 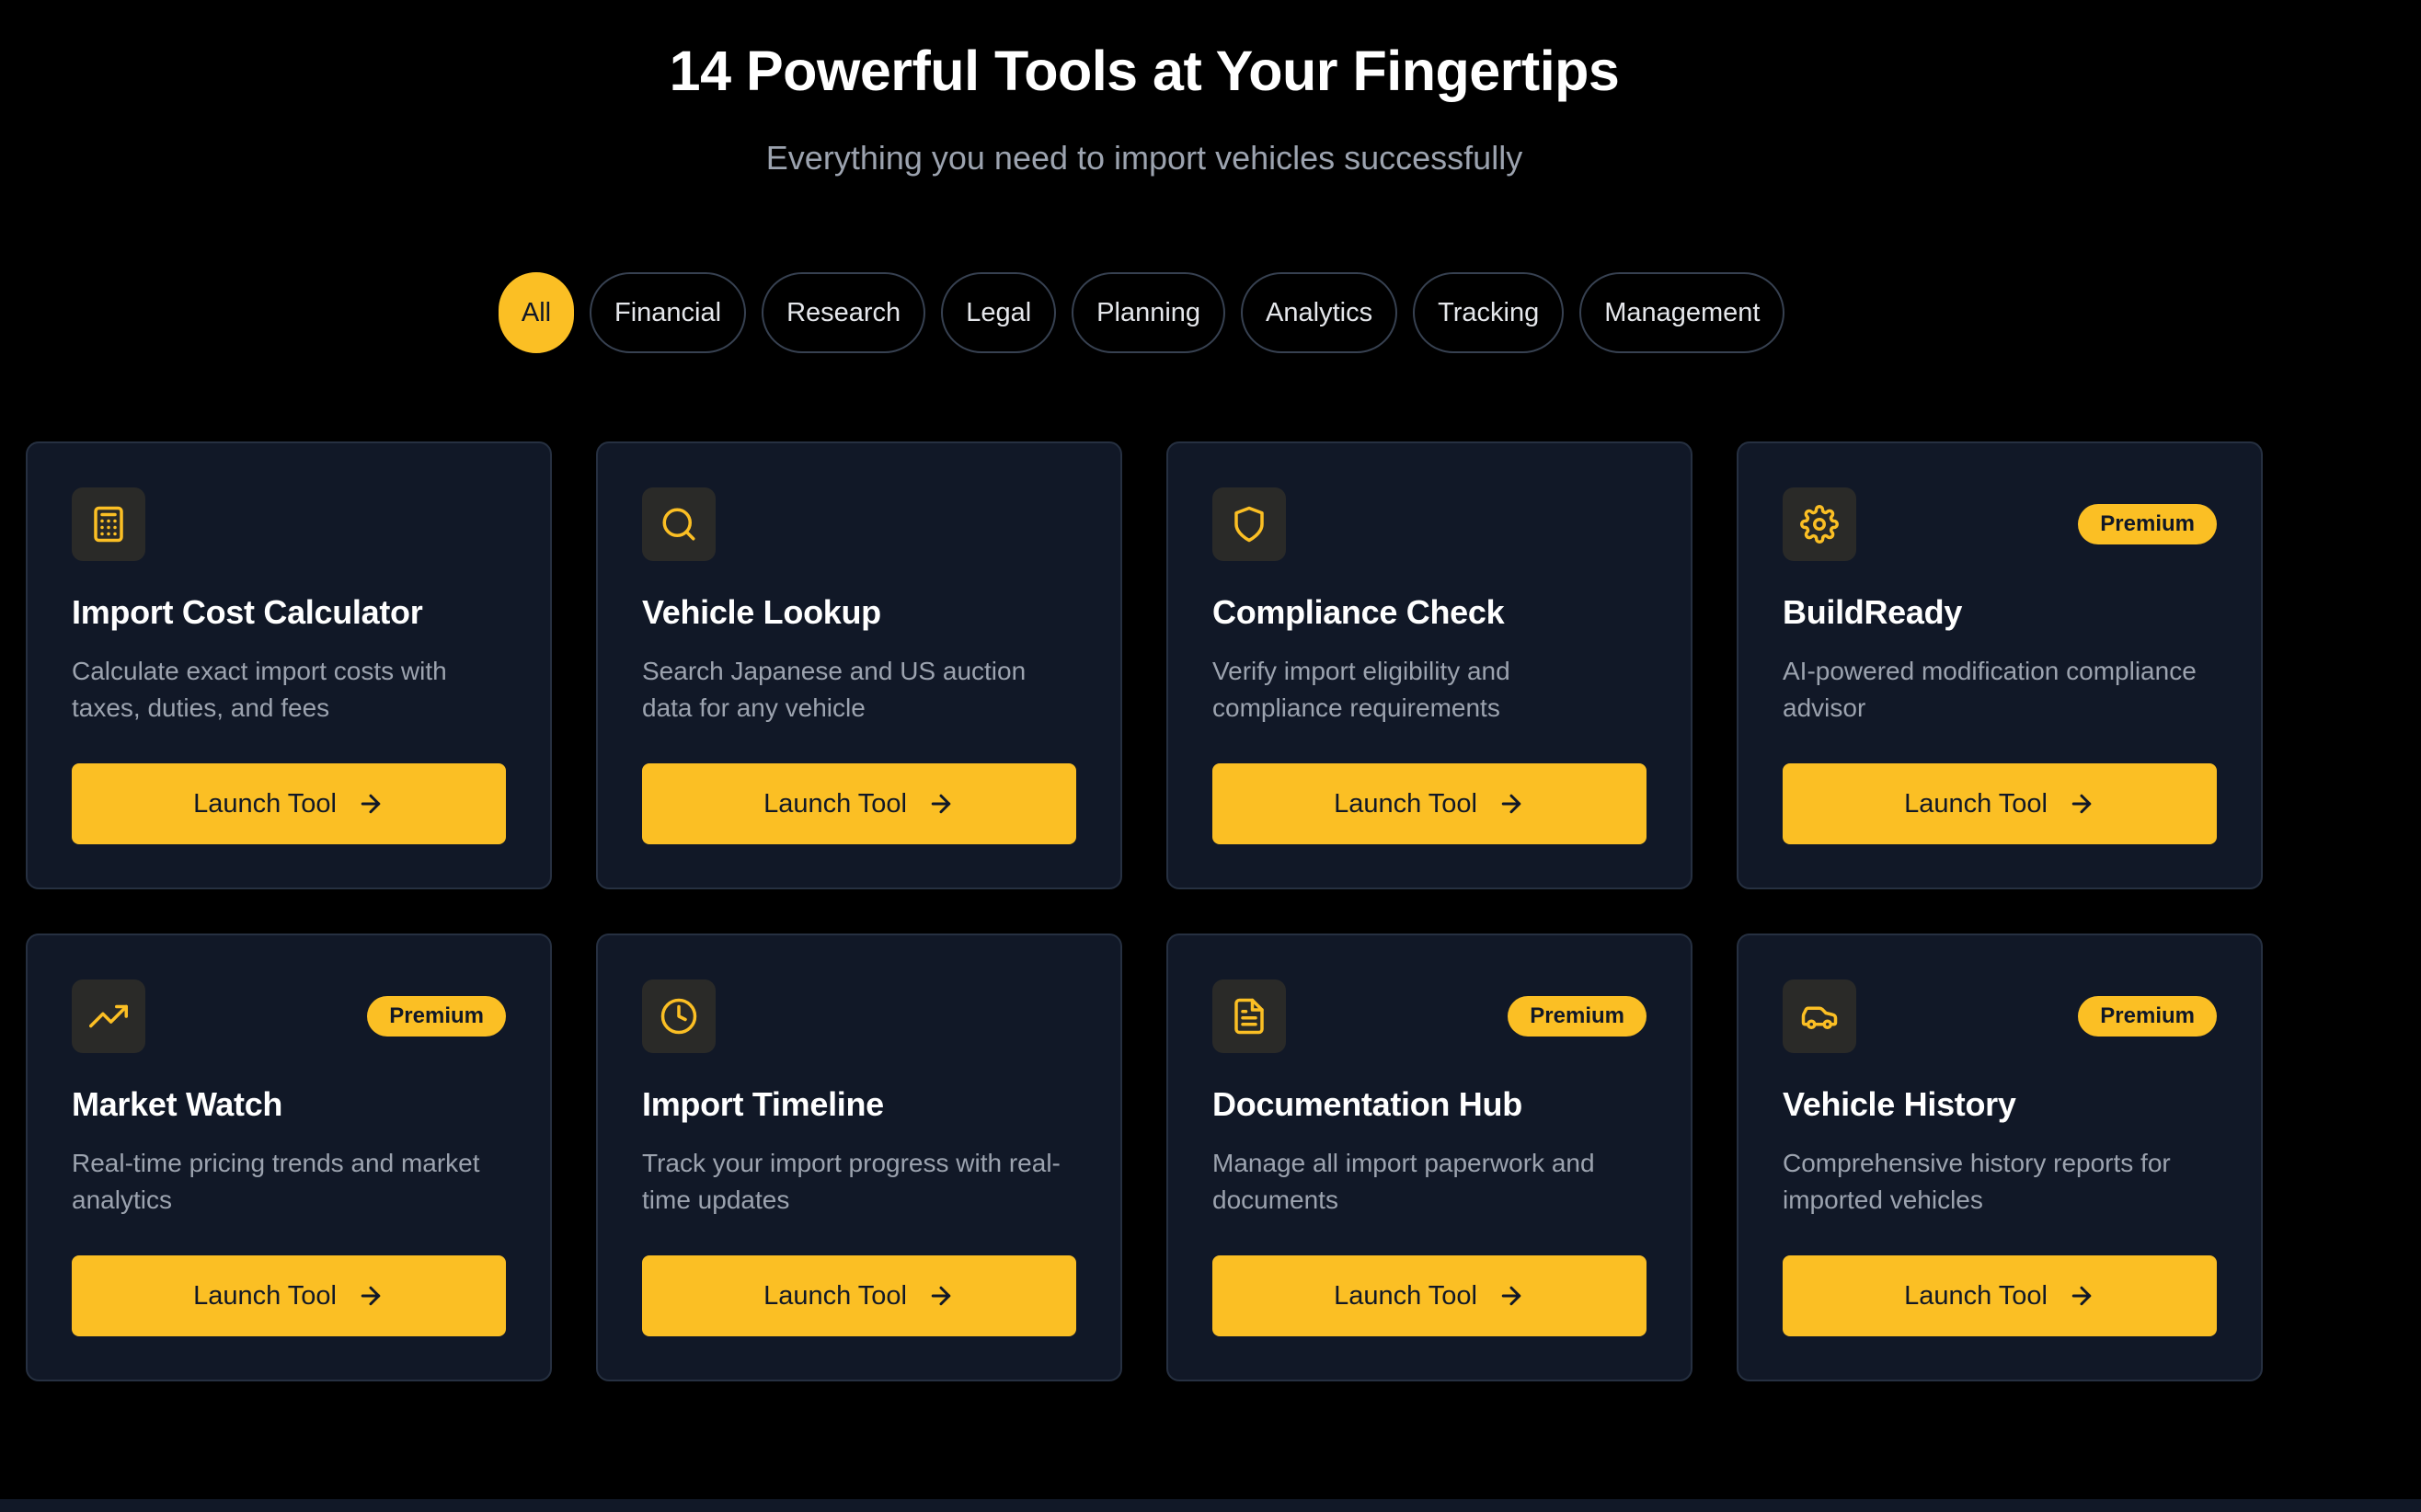 I want to click on footer-divider, so click(x=1210, y=1505).